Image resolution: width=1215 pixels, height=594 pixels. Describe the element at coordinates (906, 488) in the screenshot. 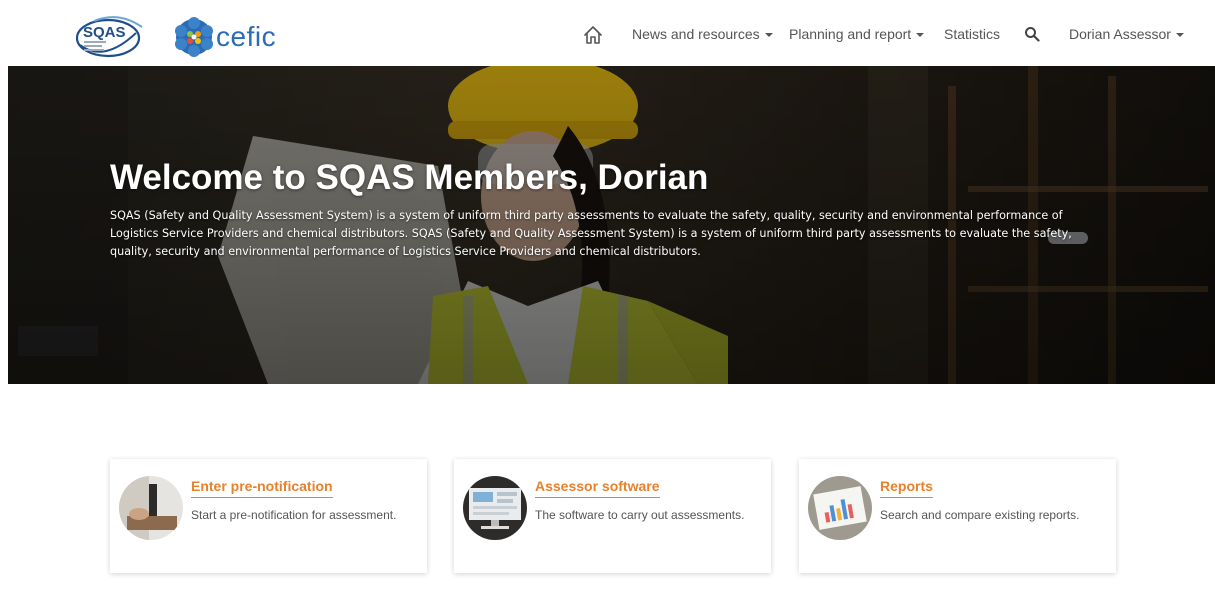

I see `card-title: Reports` at that location.